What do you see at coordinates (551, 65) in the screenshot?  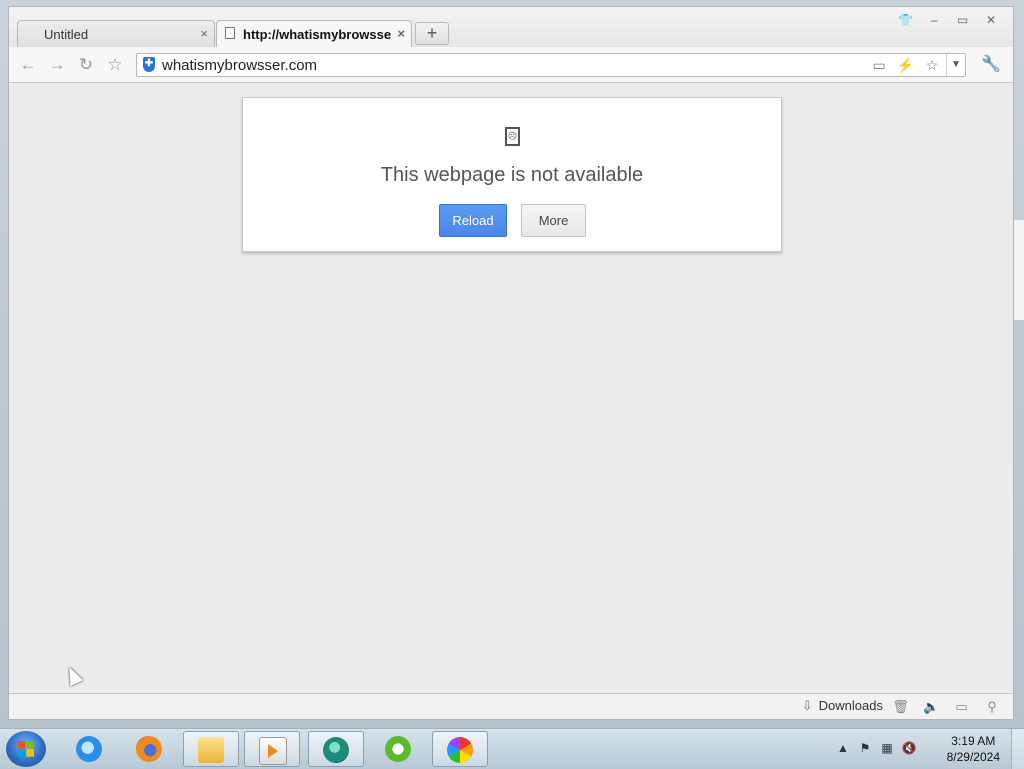 I see `address-bar: ✚ whatismybrowsser.com ▭ ⚡ ☆ ▼` at bounding box center [551, 65].